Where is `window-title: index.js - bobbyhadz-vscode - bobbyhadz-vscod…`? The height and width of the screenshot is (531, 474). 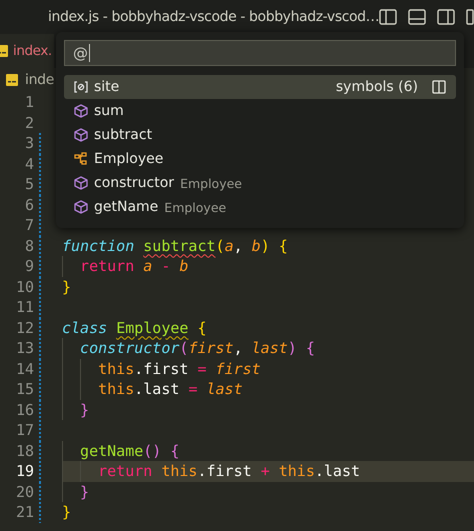 window-title: index.js - bobbyhadz-vscode - bobbyhadz-vscod… is located at coordinates (214, 17).